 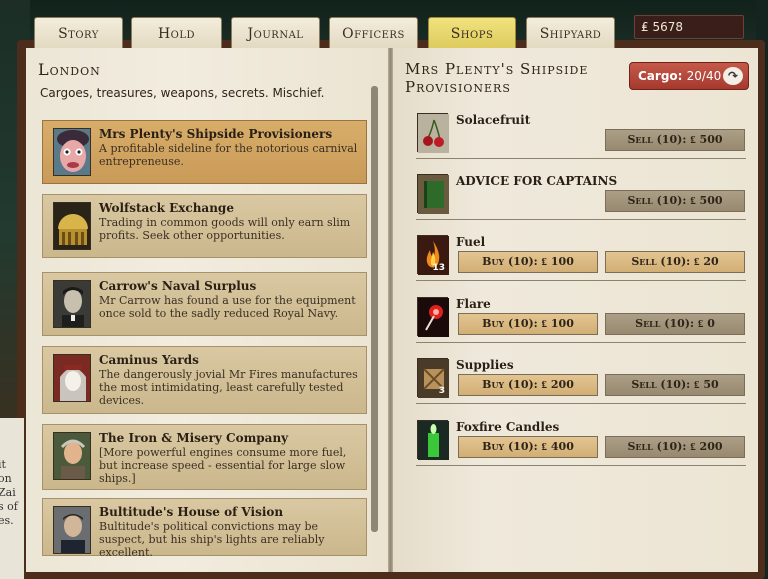 I want to click on shop-list-scrollbar, so click(x=374, y=309).